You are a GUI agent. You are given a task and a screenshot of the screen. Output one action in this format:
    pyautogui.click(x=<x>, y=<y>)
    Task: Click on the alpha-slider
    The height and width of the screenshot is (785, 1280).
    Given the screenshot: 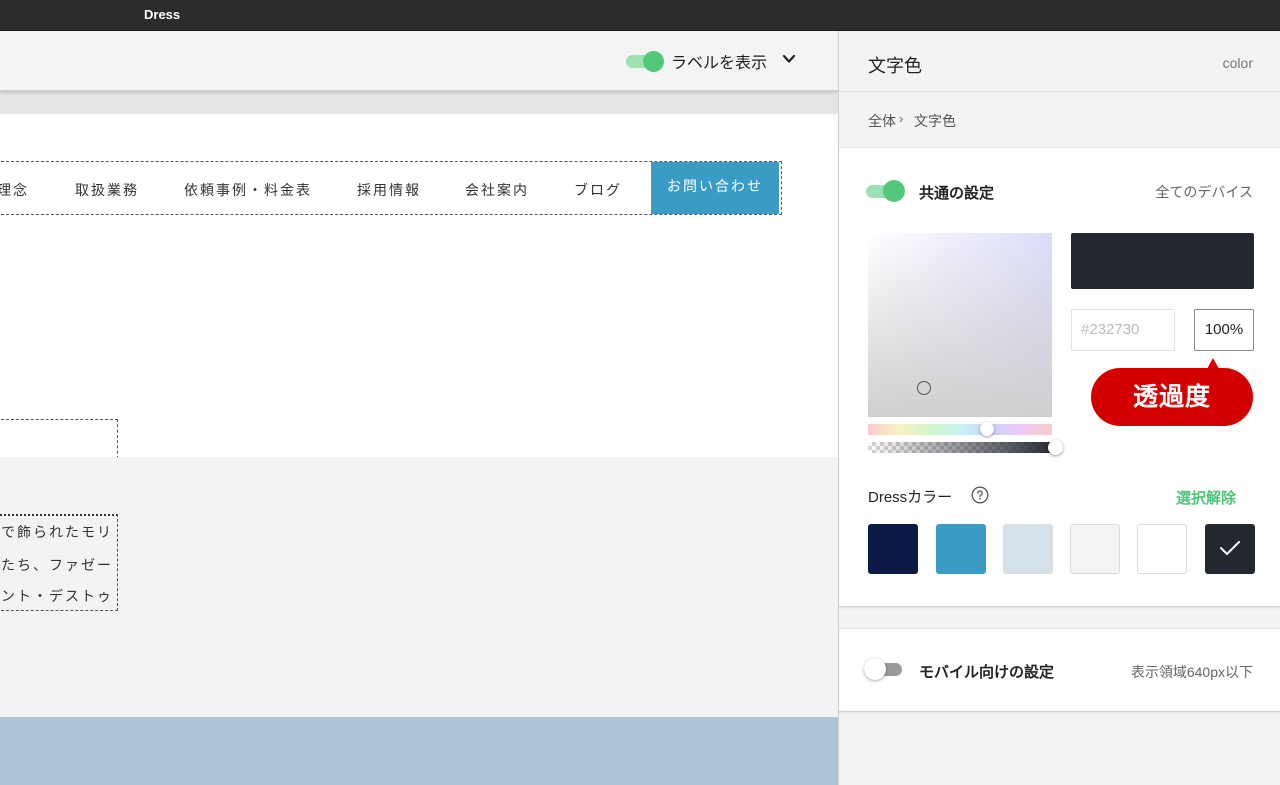 What is the action you would take?
    pyautogui.click(x=963, y=447)
    